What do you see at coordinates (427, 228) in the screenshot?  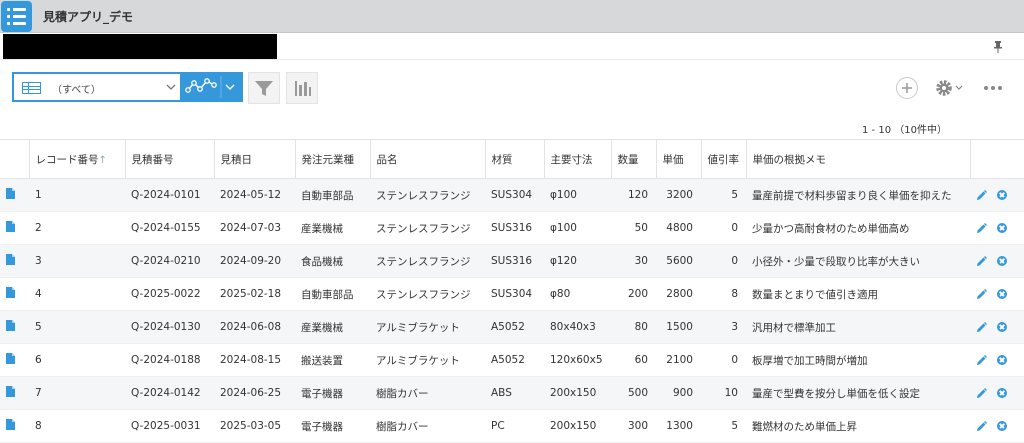 I see `table-cell: ステンレスフランジ` at bounding box center [427, 228].